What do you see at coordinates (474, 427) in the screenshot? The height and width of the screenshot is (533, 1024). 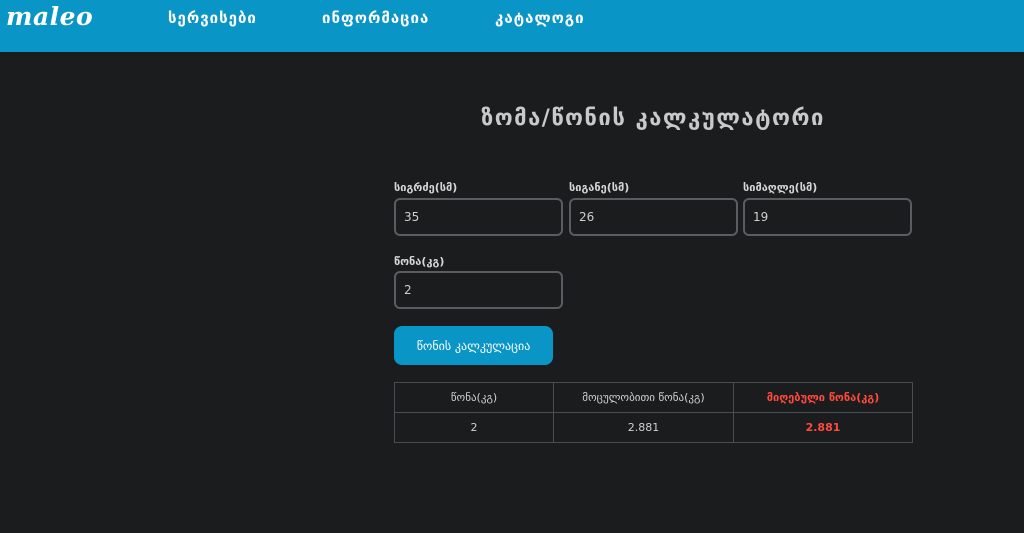 I see `cell-weight: 2` at bounding box center [474, 427].